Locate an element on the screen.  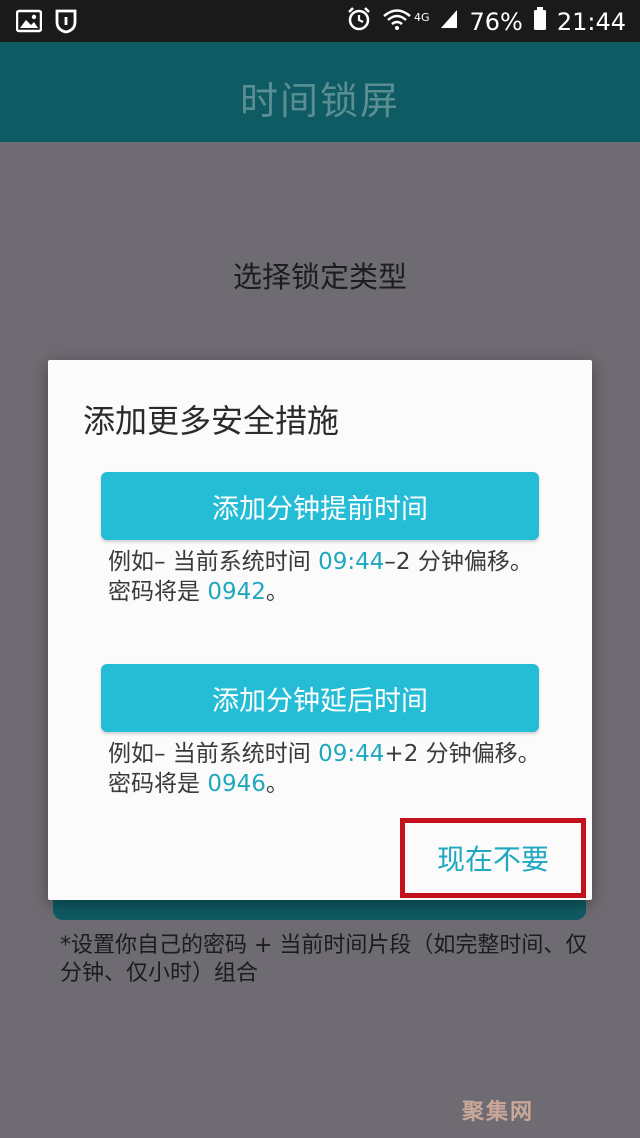
background-lock-button is located at coordinates (319, 910).